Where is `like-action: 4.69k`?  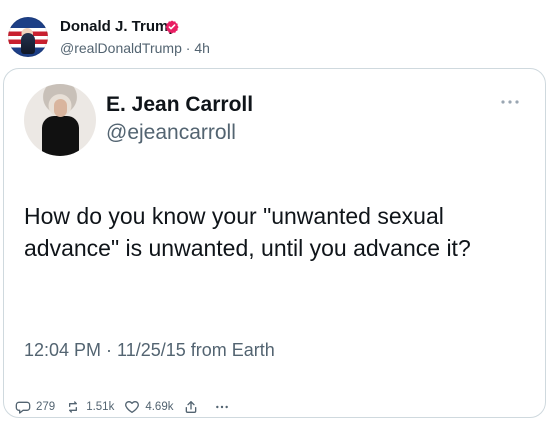 like-action: 4.69k is located at coordinates (148, 407).